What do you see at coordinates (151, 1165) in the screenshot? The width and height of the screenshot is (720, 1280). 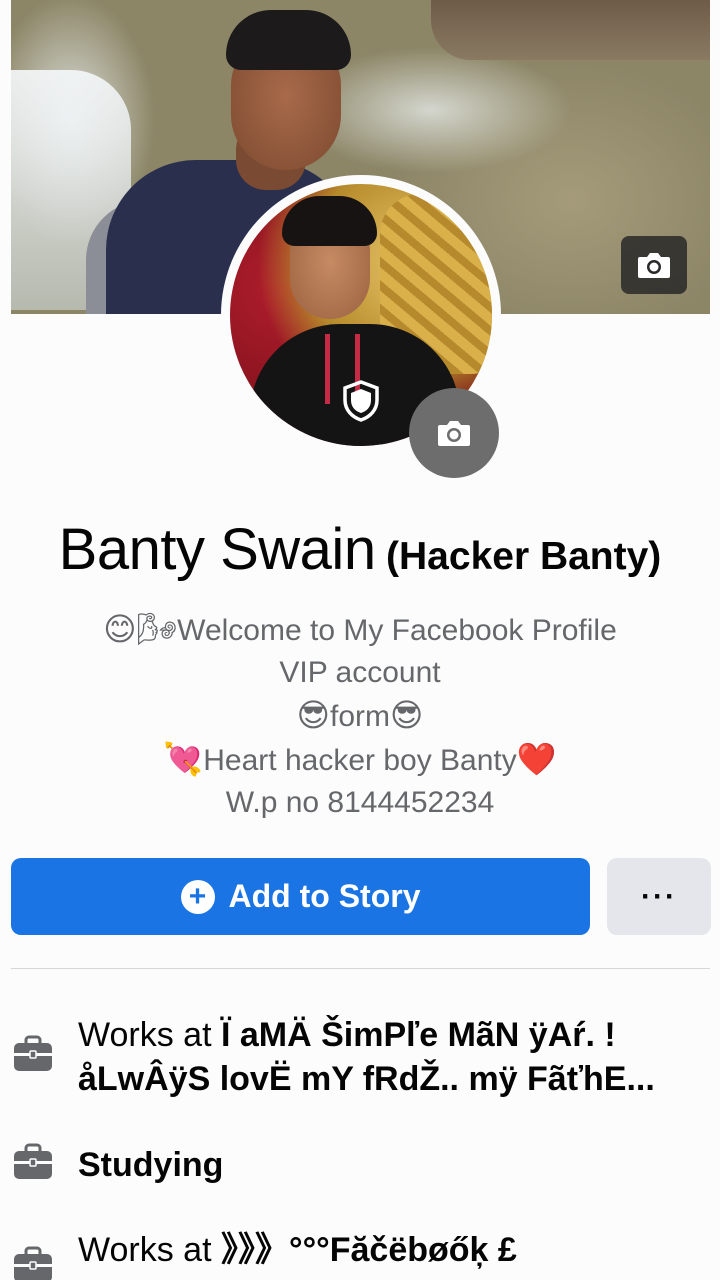 I see `studying-label: Studying` at bounding box center [151, 1165].